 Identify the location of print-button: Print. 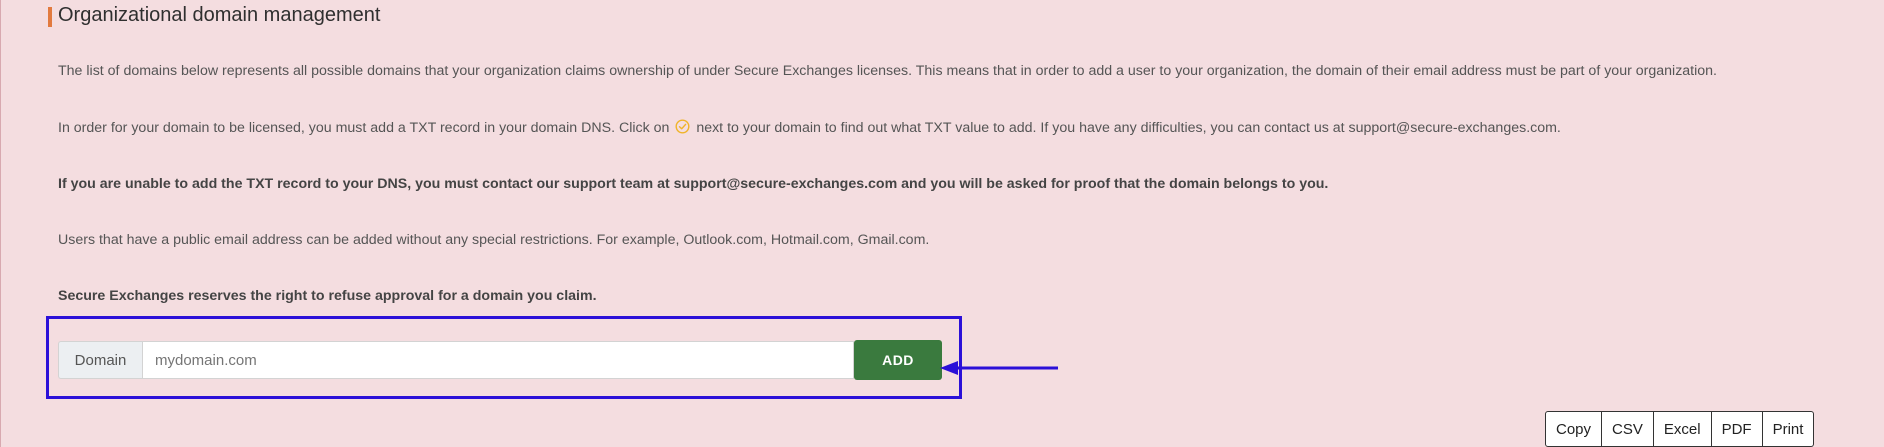
(1788, 429).